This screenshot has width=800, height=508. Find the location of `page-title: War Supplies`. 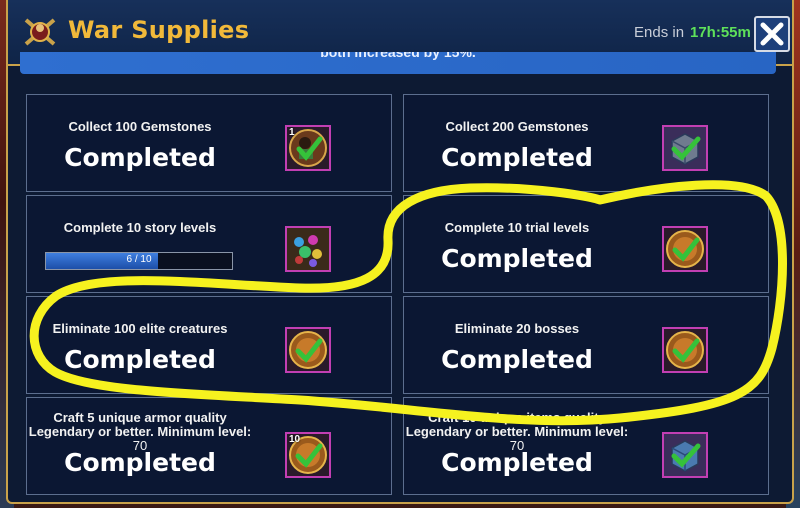

page-title: War Supplies is located at coordinates (159, 30).